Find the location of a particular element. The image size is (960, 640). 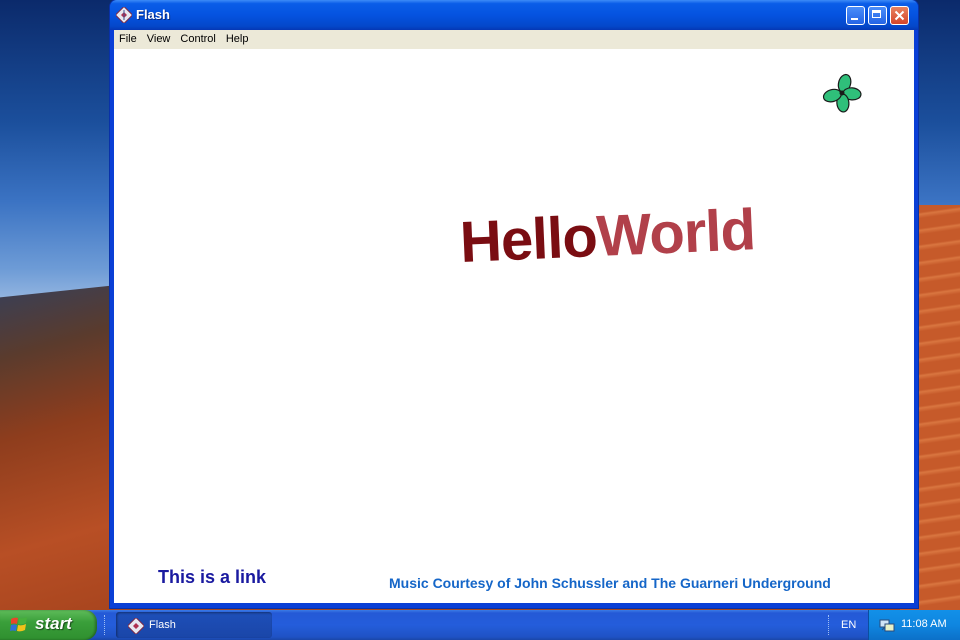

clock: 11:08 AM is located at coordinates (924, 624).